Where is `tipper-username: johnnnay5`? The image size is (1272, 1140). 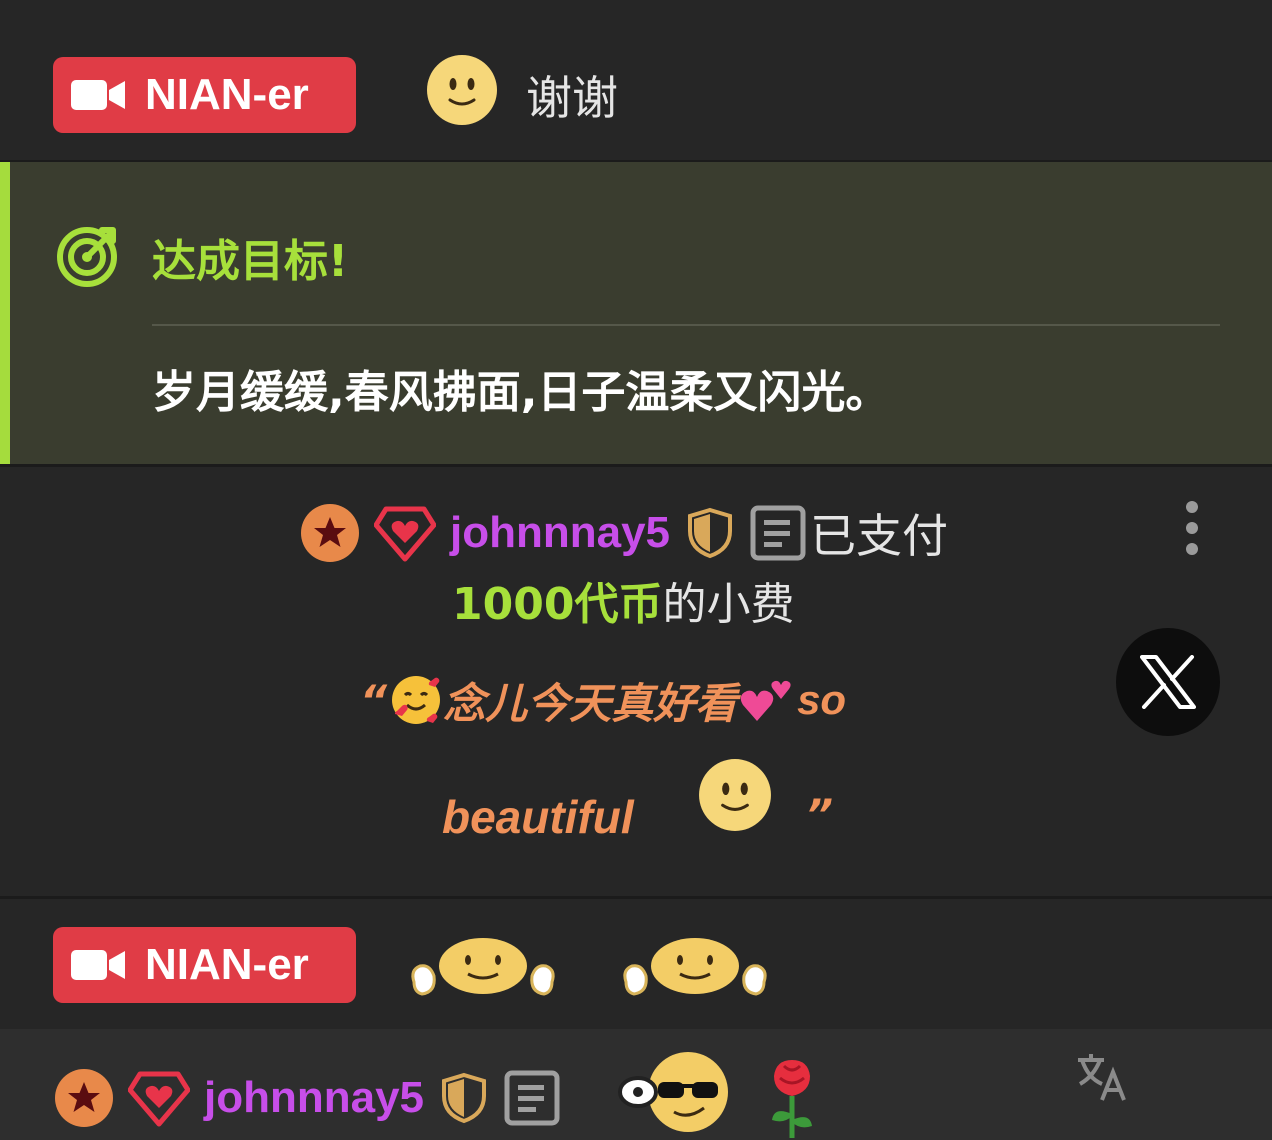 tipper-username: johnnnay5 is located at coordinates (560, 533).